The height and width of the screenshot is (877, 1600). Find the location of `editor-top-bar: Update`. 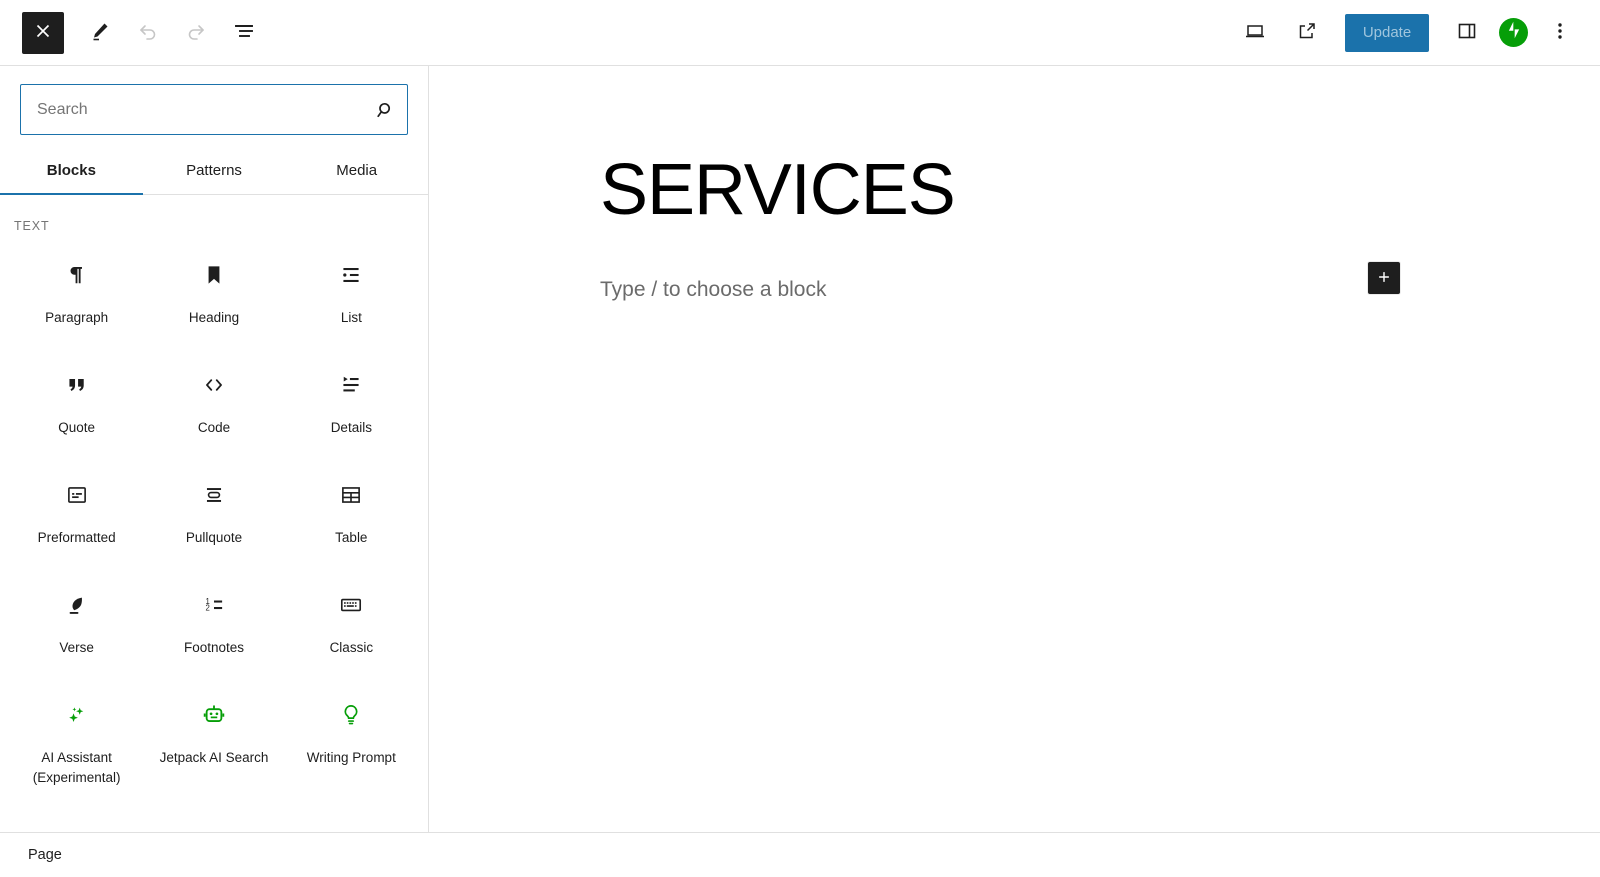

editor-top-bar: Update is located at coordinates (800, 33).